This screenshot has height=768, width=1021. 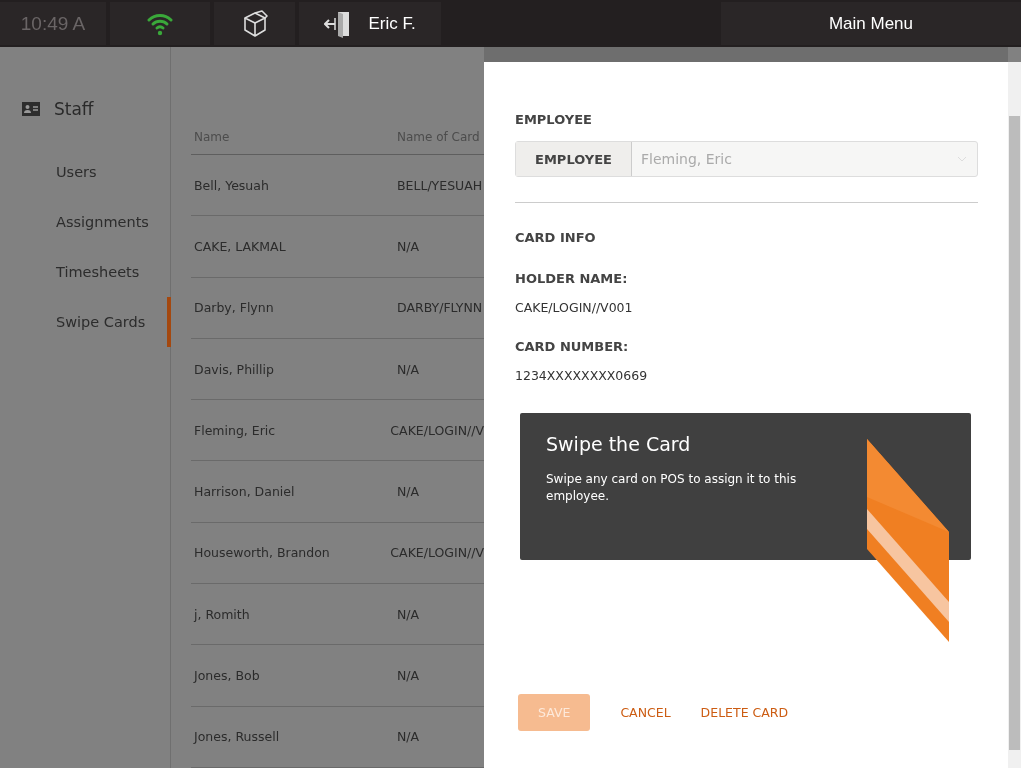 What do you see at coordinates (574, 307) in the screenshot?
I see `holder-name-value: CAKE/LOGIN//V001` at bounding box center [574, 307].